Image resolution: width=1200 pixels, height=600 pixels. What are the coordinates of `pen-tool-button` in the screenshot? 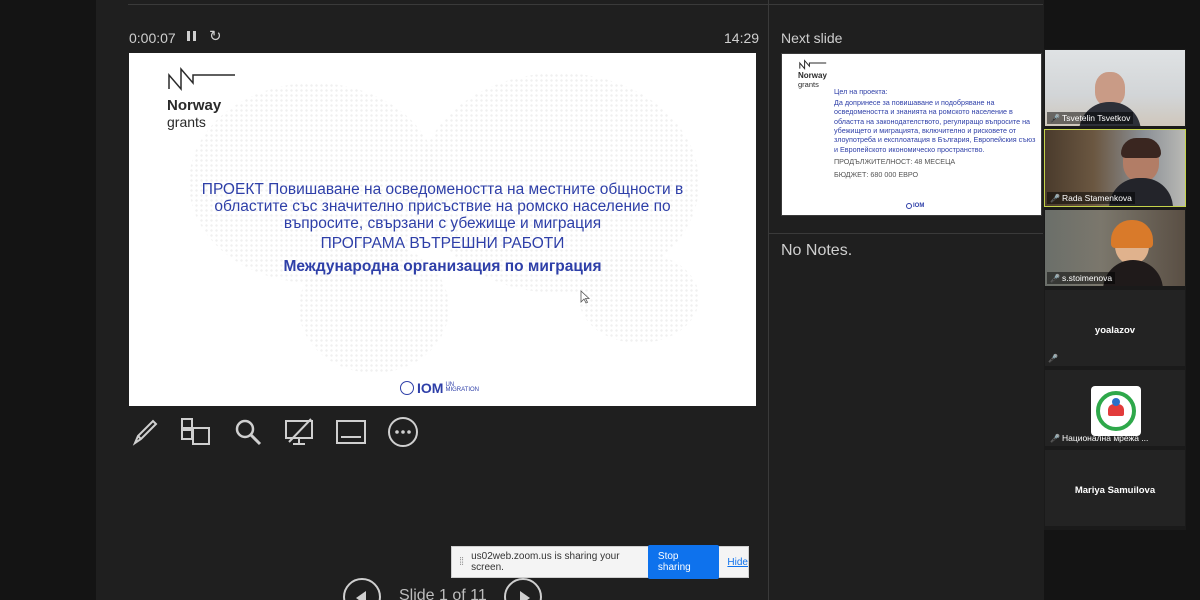 It's located at (145, 432).